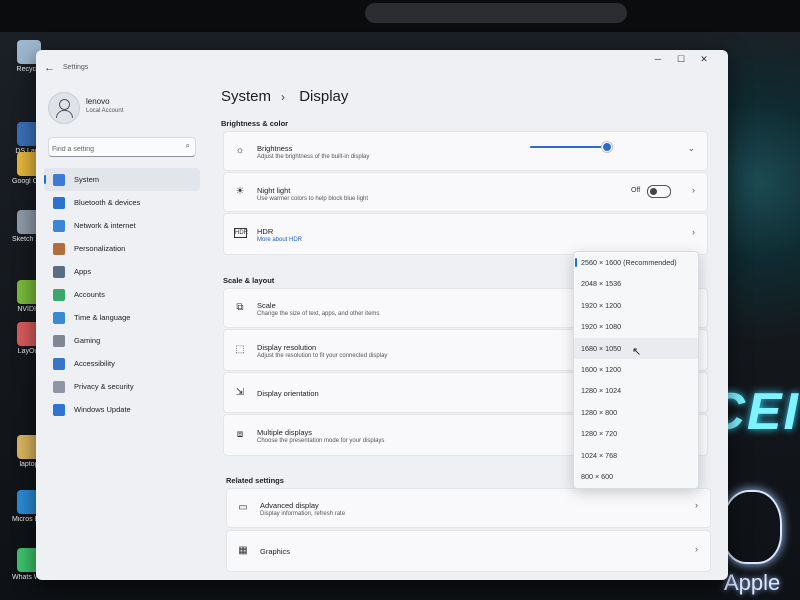 This screenshot has height=600, width=800. Describe the element at coordinates (122, 271) in the screenshot. I see `sidebar-item-apps: Apps` at that location.